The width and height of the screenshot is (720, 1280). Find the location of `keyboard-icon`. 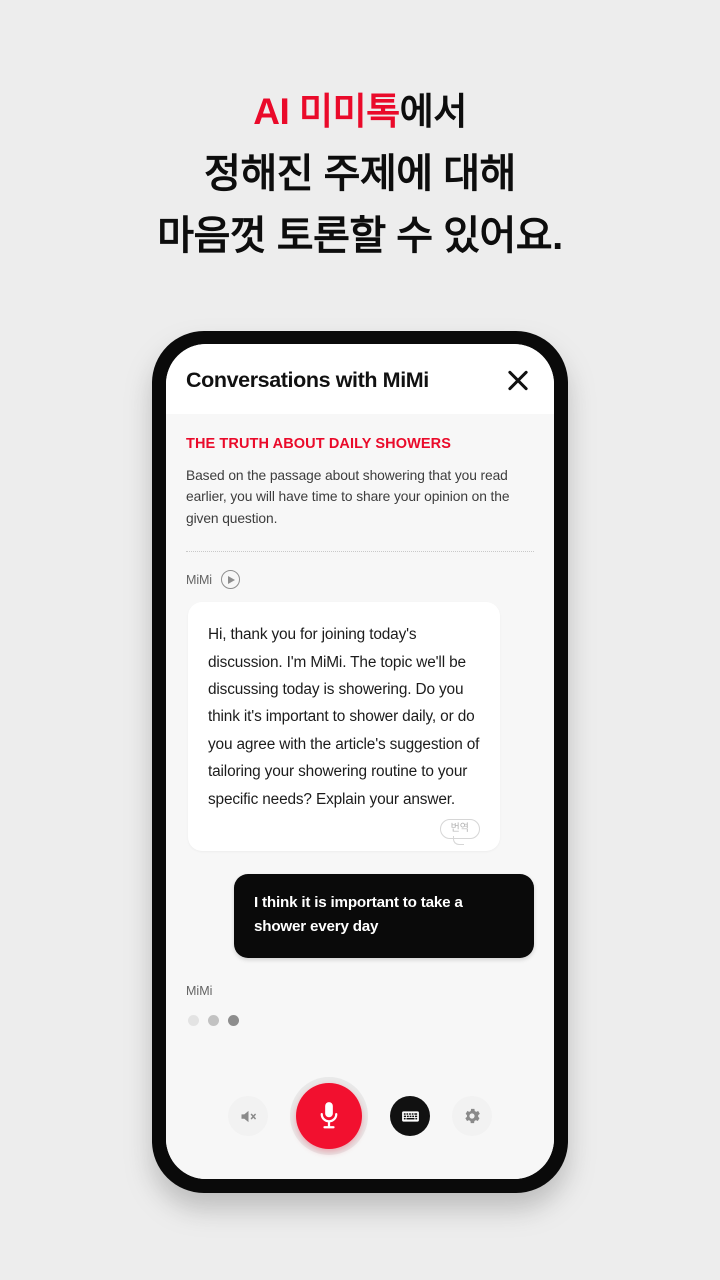

keyboard-icon is located at coordinates (410, 1116).